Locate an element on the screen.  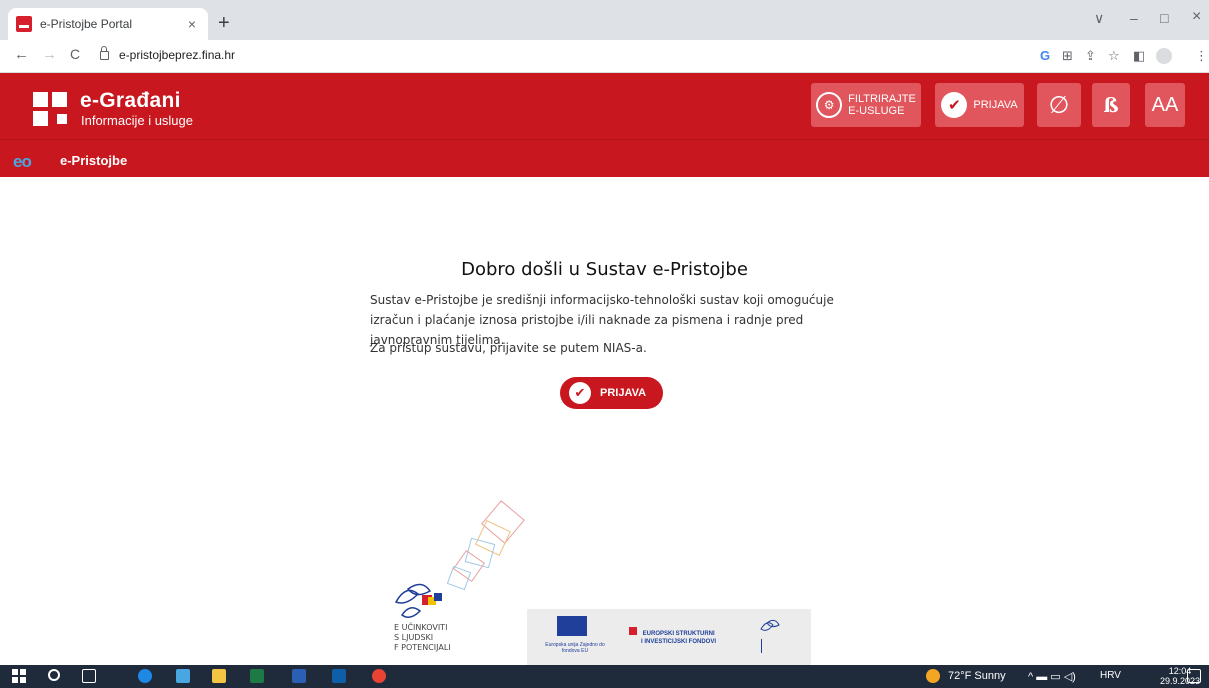
menu-icon: ⋮ is located at coordinates (1201, 56).